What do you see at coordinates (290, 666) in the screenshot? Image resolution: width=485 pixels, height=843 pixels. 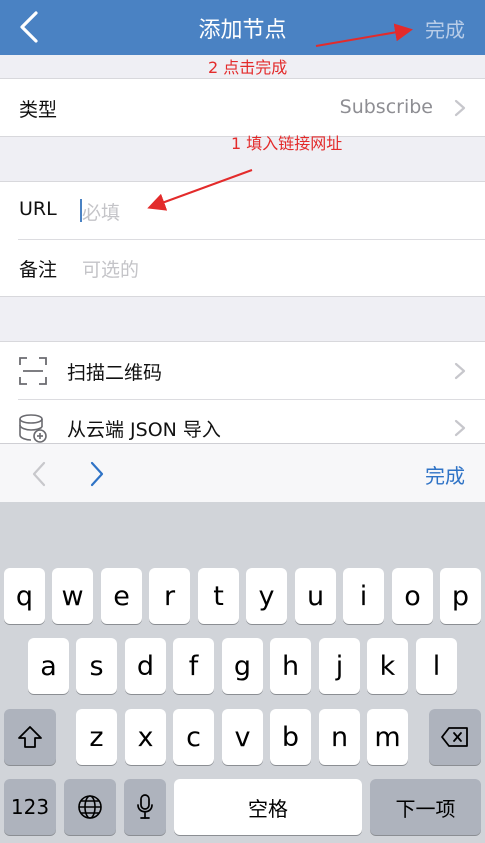 I see `key-h: h` at bounding box center [290, 666].